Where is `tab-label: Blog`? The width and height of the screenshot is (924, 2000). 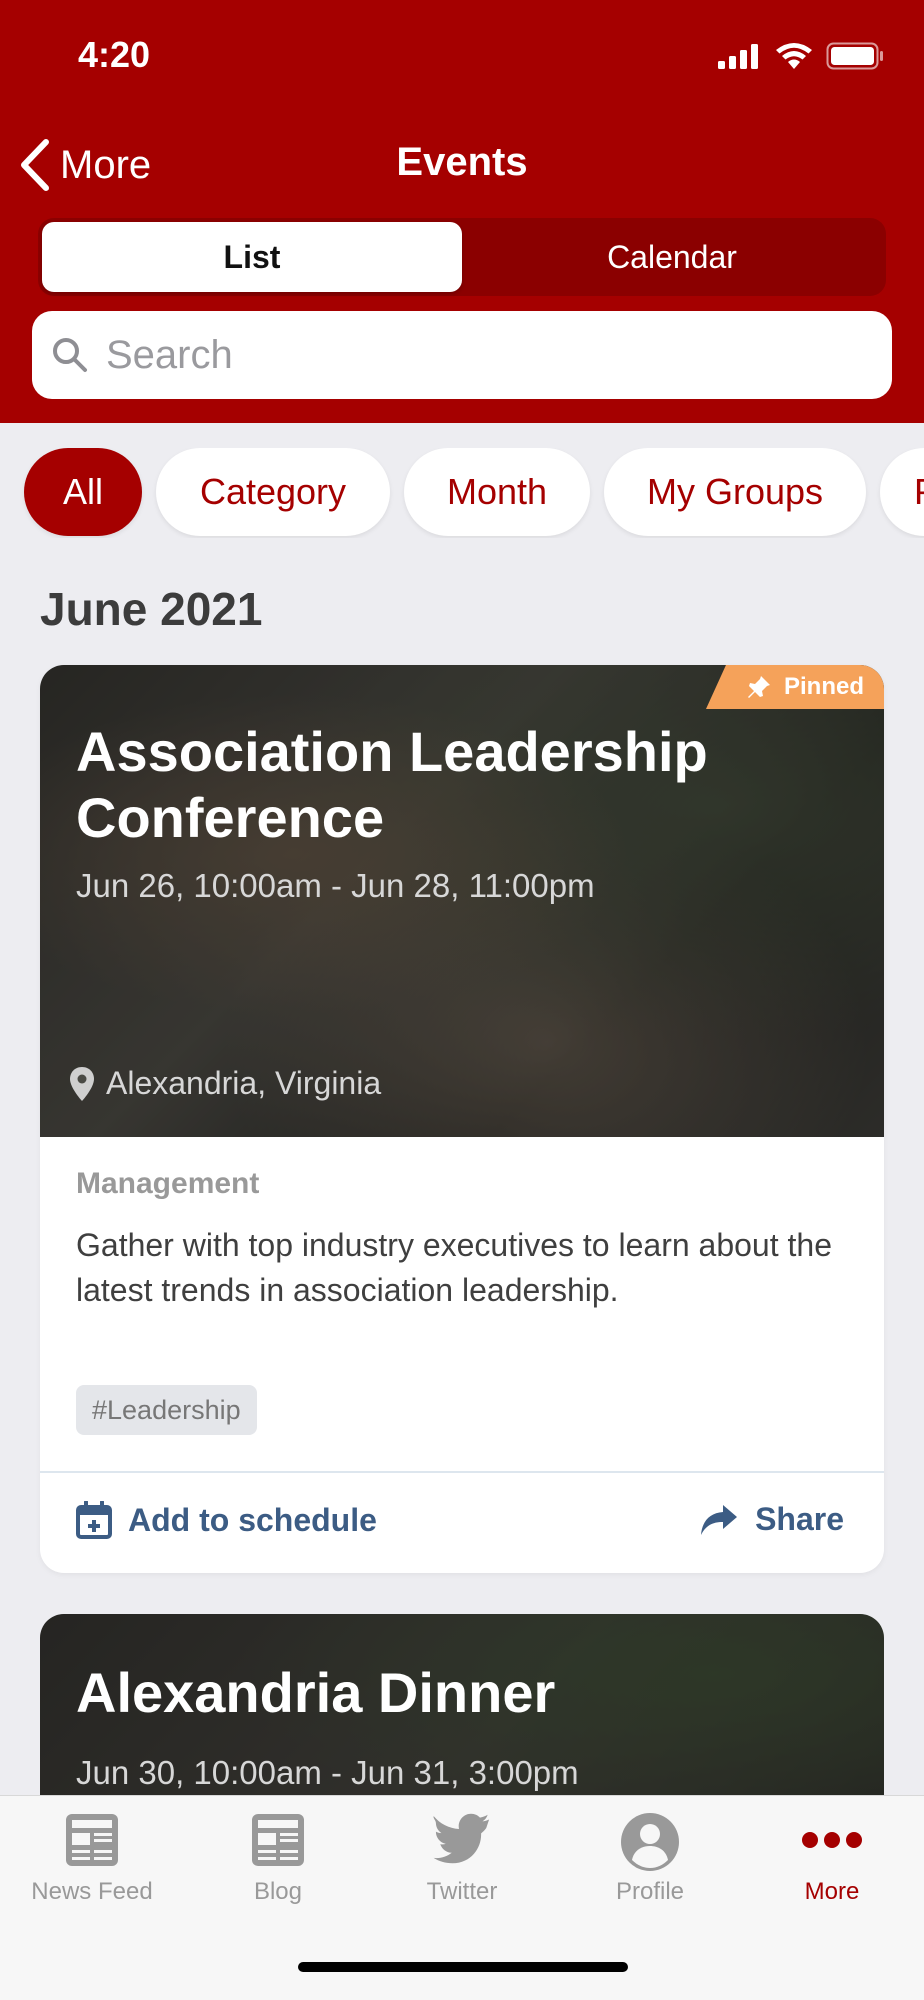
tab-label: Blog is located at coordinates (278, 1891).